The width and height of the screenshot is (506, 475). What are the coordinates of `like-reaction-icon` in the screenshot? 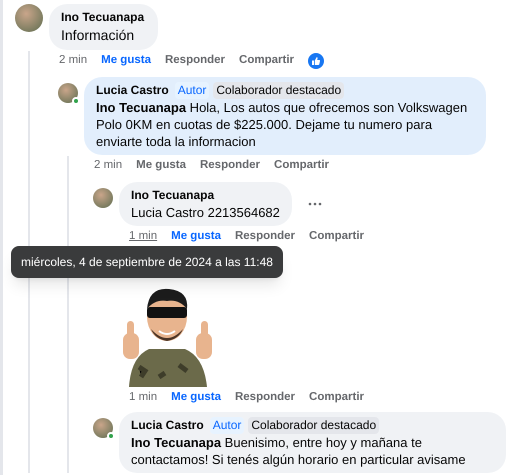 It's located at (316, 61).